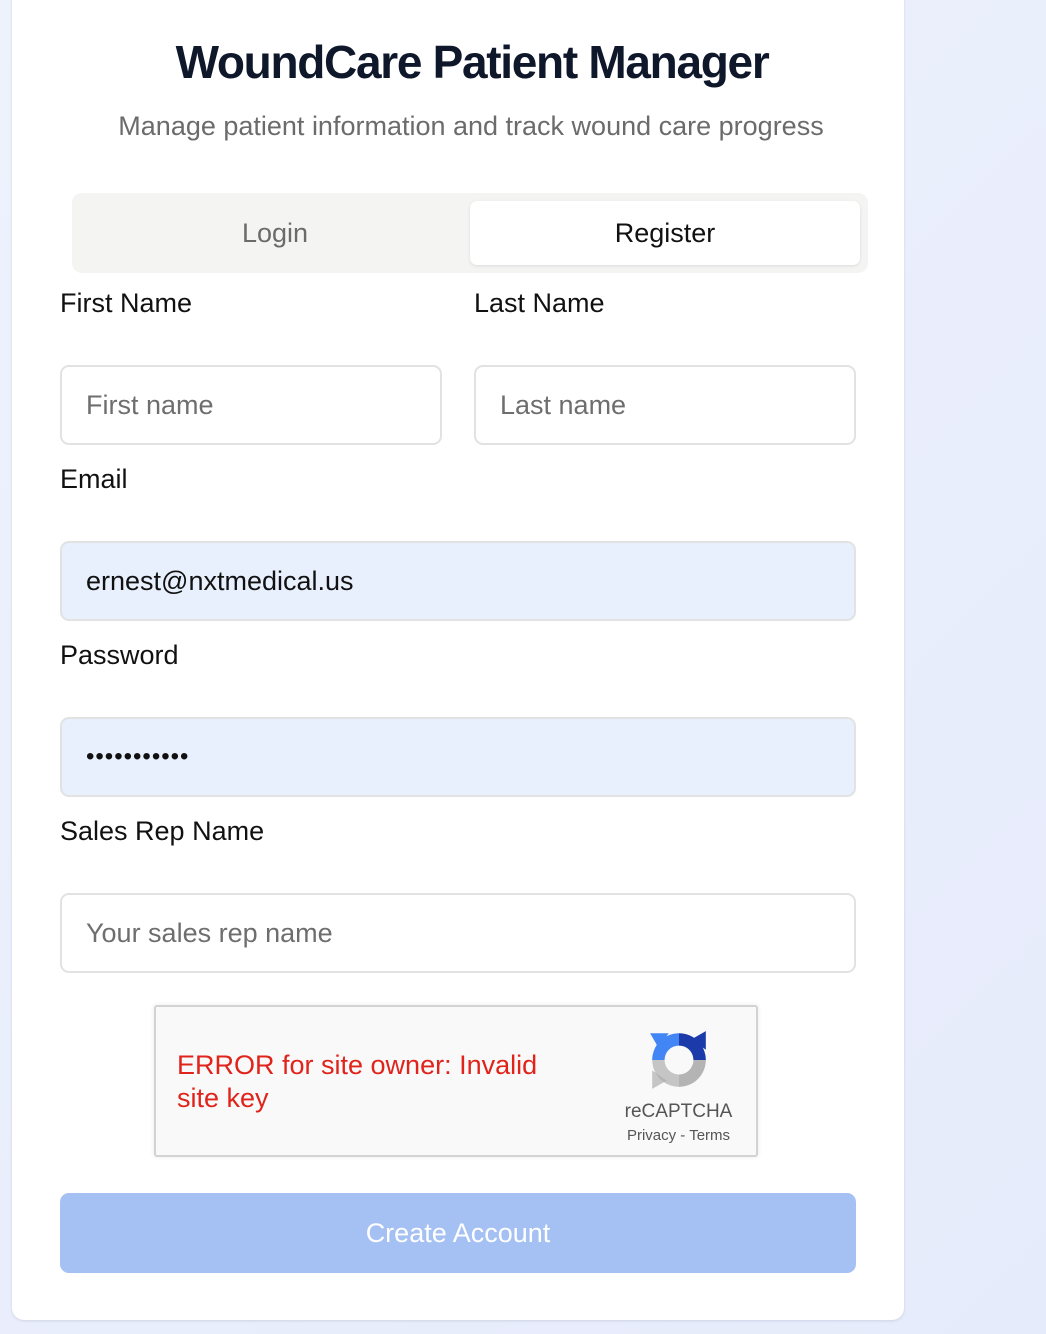  What do you see at coordinates (678, 1060) in the screenshot?
I see `recaptcha-logo-icon` at bounding box center [678, 1060].